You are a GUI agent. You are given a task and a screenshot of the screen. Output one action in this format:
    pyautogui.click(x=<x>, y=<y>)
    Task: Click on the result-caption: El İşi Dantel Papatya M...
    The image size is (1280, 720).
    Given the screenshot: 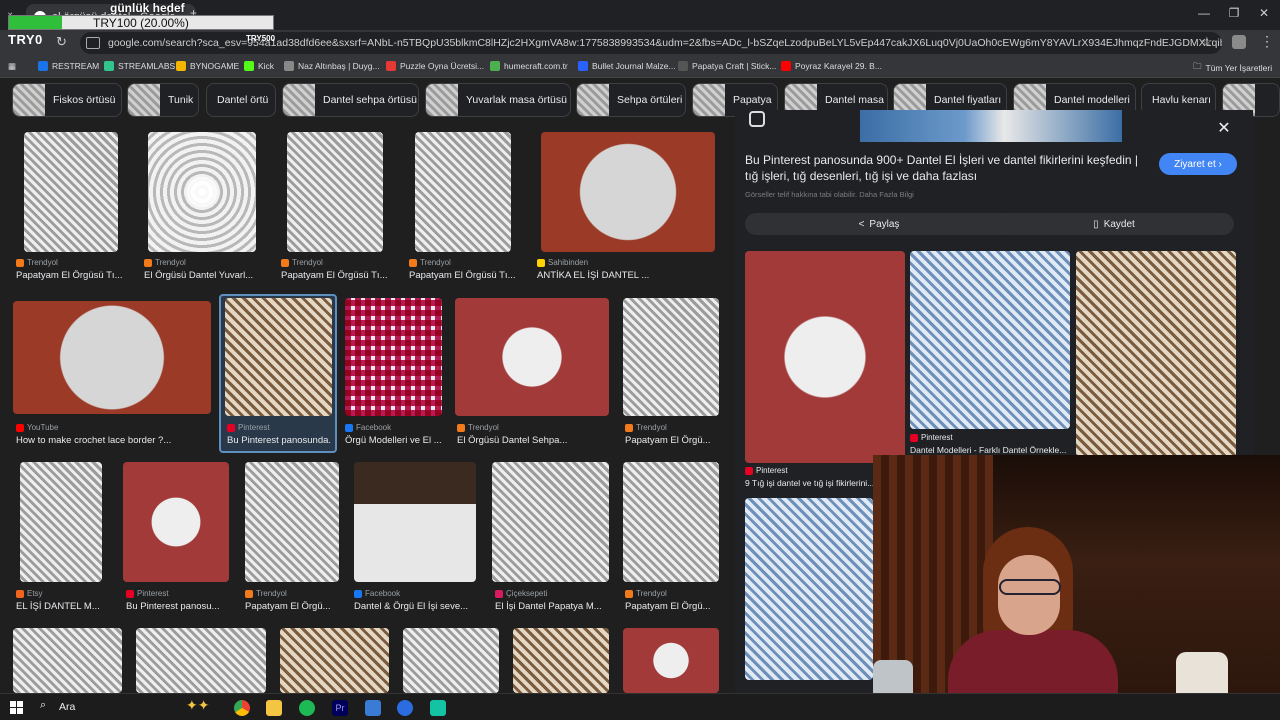 What is the action you would take?
    pyautogui.click(x=551, y=606)
    